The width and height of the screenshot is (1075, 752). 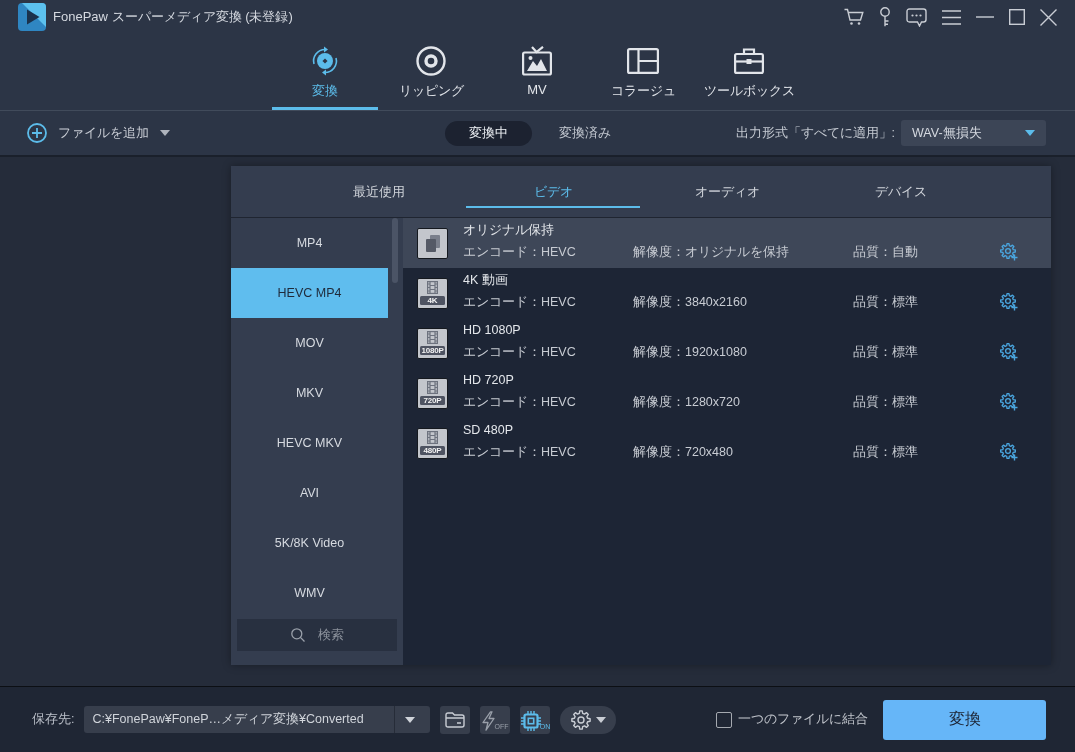 What do you see at coordinates (901, 187) in the screenshot?
I see `format-tab: デバイス` at bounding box center [901, 187].